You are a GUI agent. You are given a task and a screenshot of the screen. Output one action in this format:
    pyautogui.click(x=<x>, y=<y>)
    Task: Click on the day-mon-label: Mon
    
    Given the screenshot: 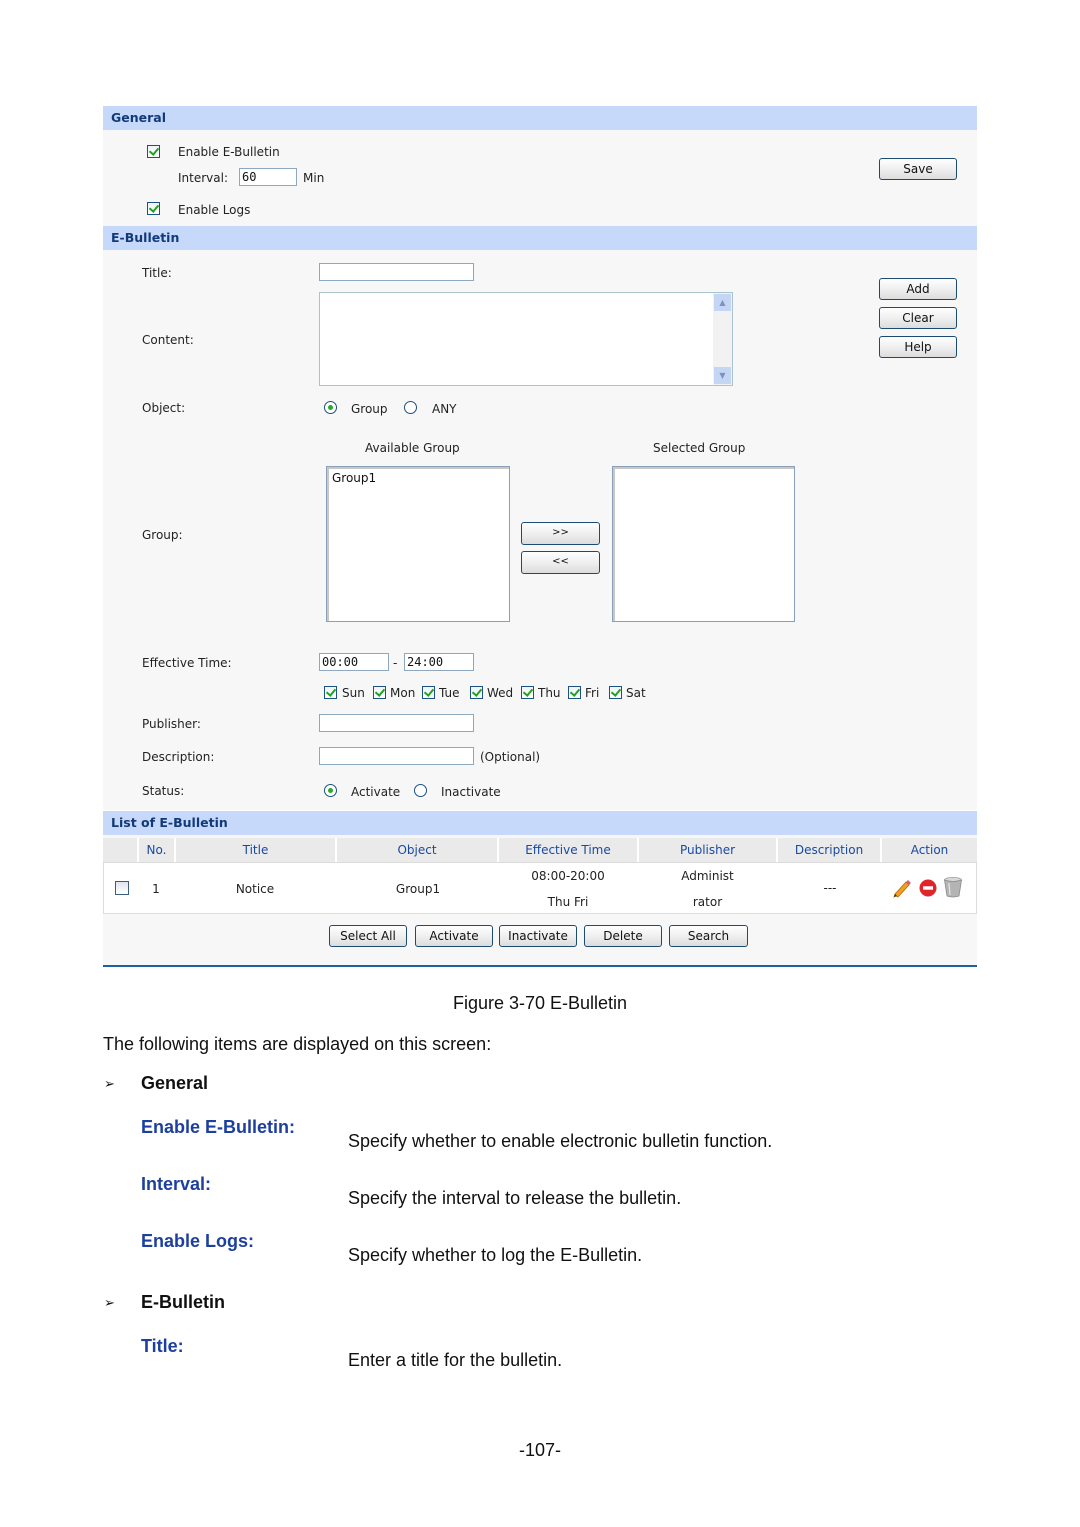 What is the action you would take?
    pyautogui.click(x=403, y=693)
    